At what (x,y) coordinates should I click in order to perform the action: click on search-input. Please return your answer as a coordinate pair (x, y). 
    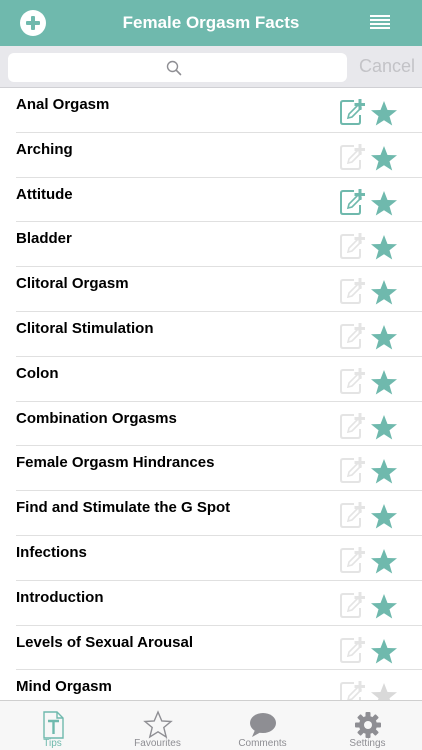
    Looking at the image, I should click on (177, 67).